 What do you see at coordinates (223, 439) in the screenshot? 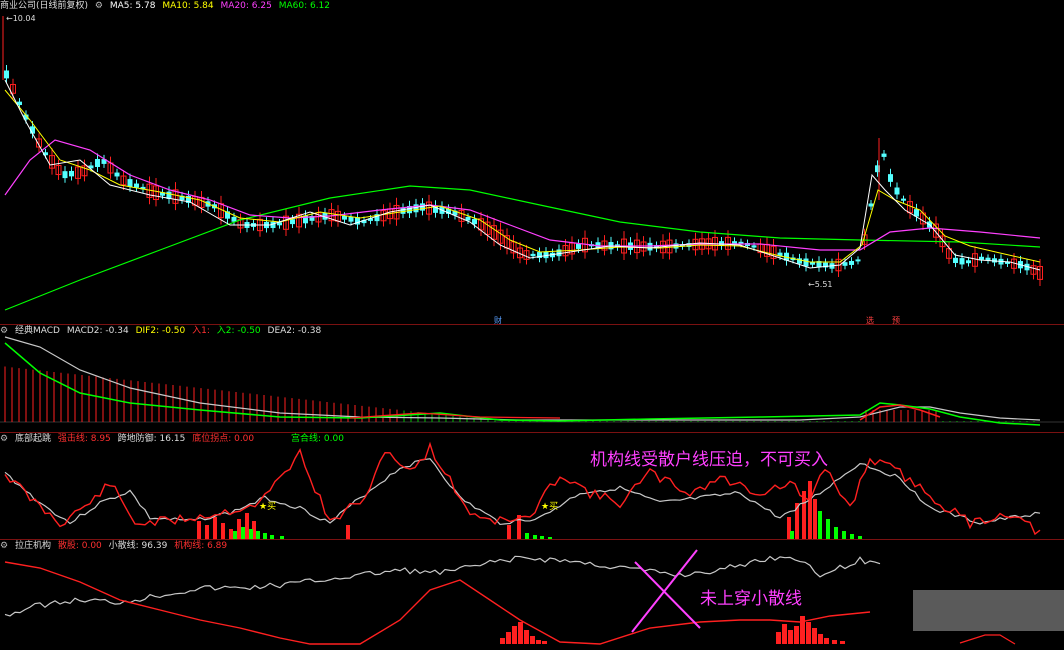
I see `bs-item-2: 底位拐点: 0.00` at bounding box center [223, 439].